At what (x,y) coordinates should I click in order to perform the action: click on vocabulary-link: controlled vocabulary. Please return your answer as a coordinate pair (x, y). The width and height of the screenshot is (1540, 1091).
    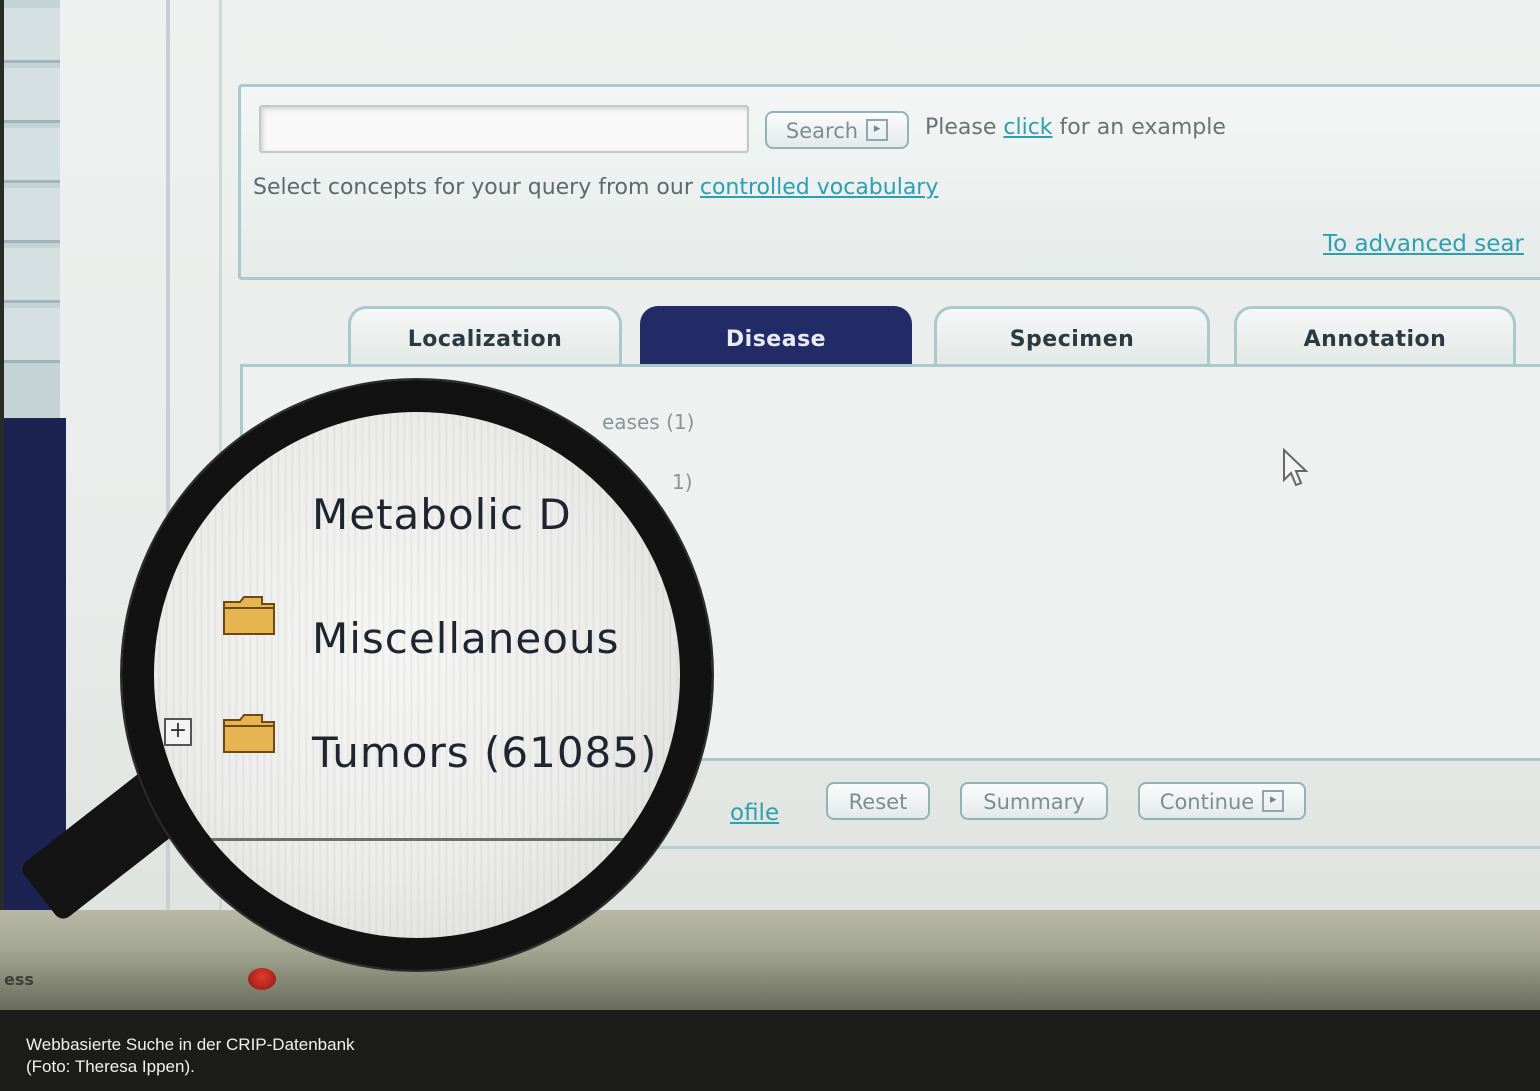
    Looking at the image, I should click on (819, 187).